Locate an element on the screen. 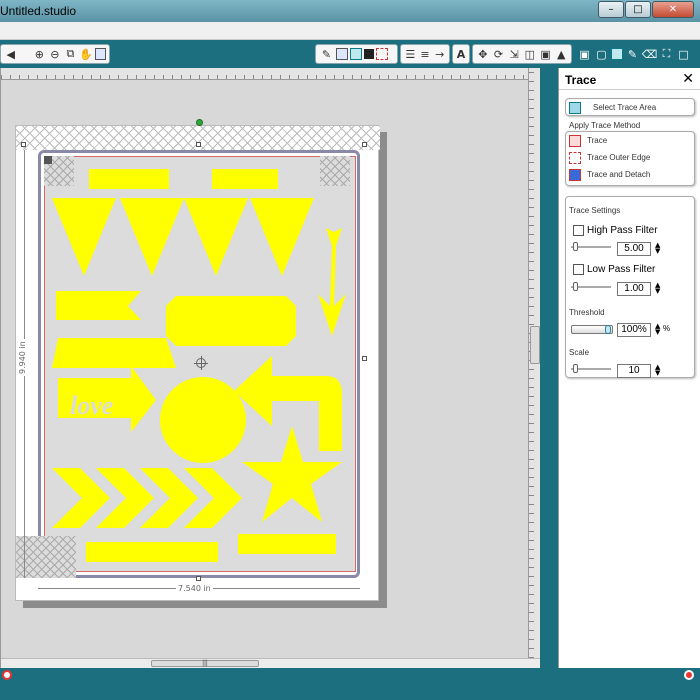  toolbar-text-group: A is located at coordinates (461, 54).